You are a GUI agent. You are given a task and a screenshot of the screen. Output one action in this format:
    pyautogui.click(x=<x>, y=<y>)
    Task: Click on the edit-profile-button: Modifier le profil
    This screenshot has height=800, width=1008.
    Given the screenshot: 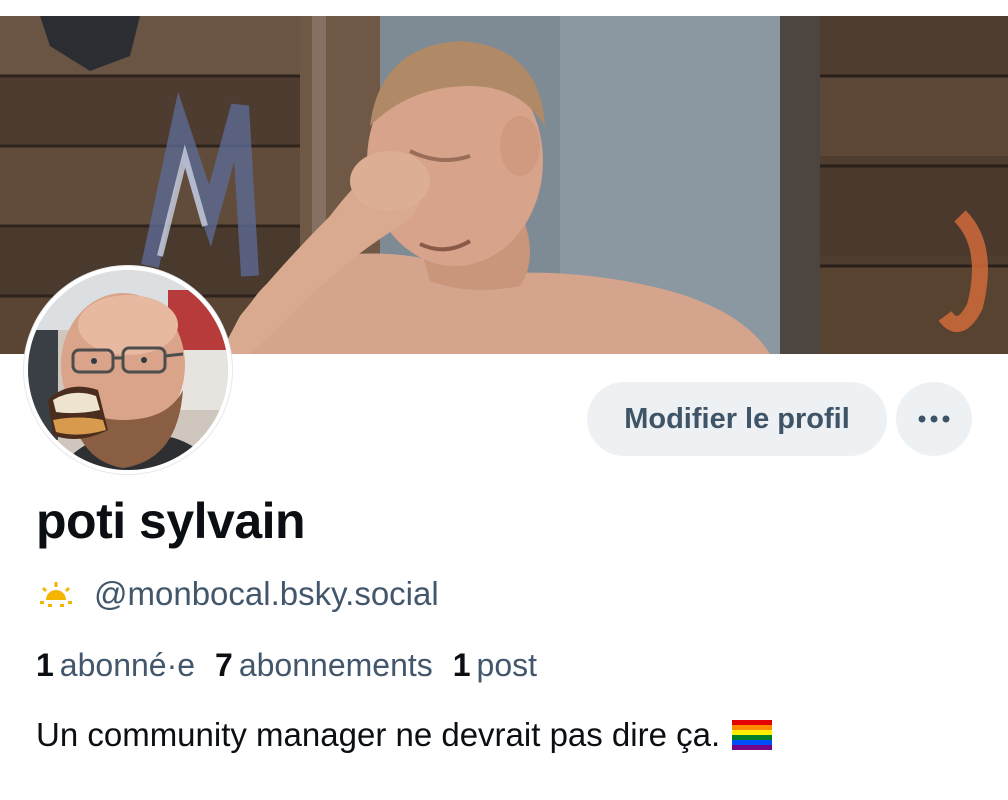 What is the action you would take?
    pyautogui.click(x=737, y=419)
    